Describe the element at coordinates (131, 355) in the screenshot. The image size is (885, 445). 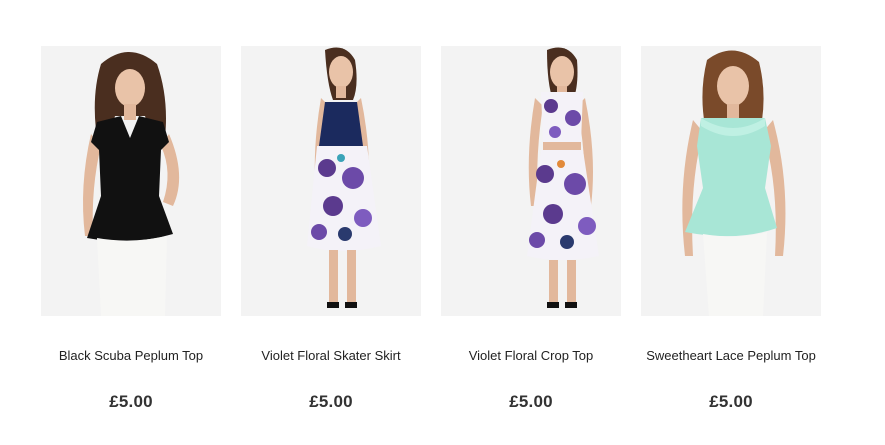
I see `product-name: Black Scuba Peplum Top` at that location.